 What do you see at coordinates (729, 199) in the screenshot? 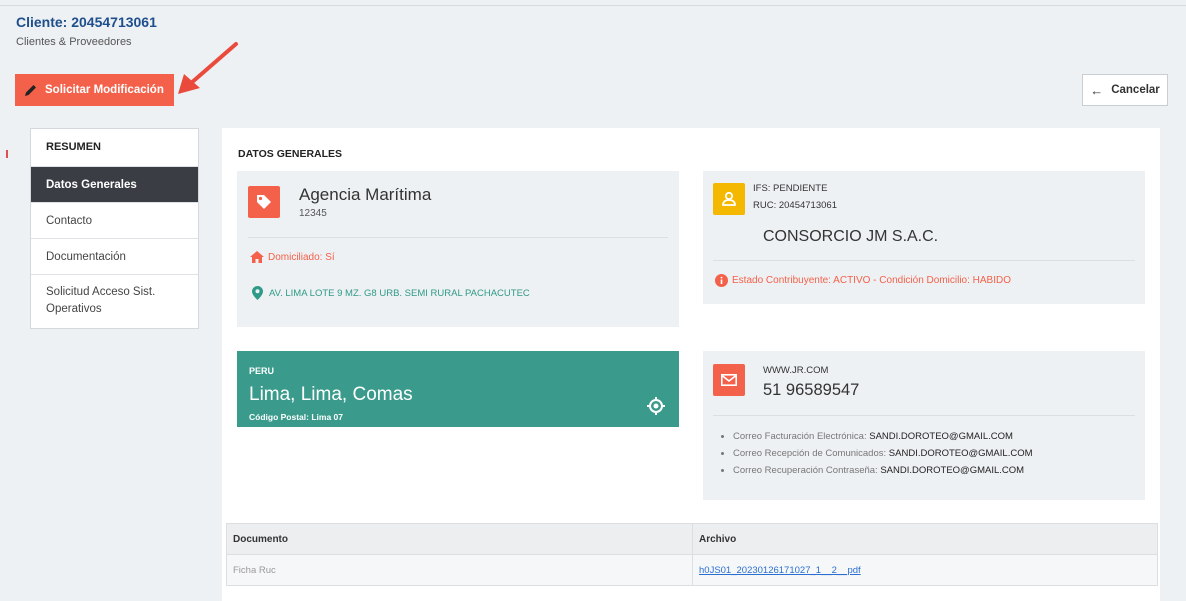
I see `user-icon` at bounding box center [729, 199].